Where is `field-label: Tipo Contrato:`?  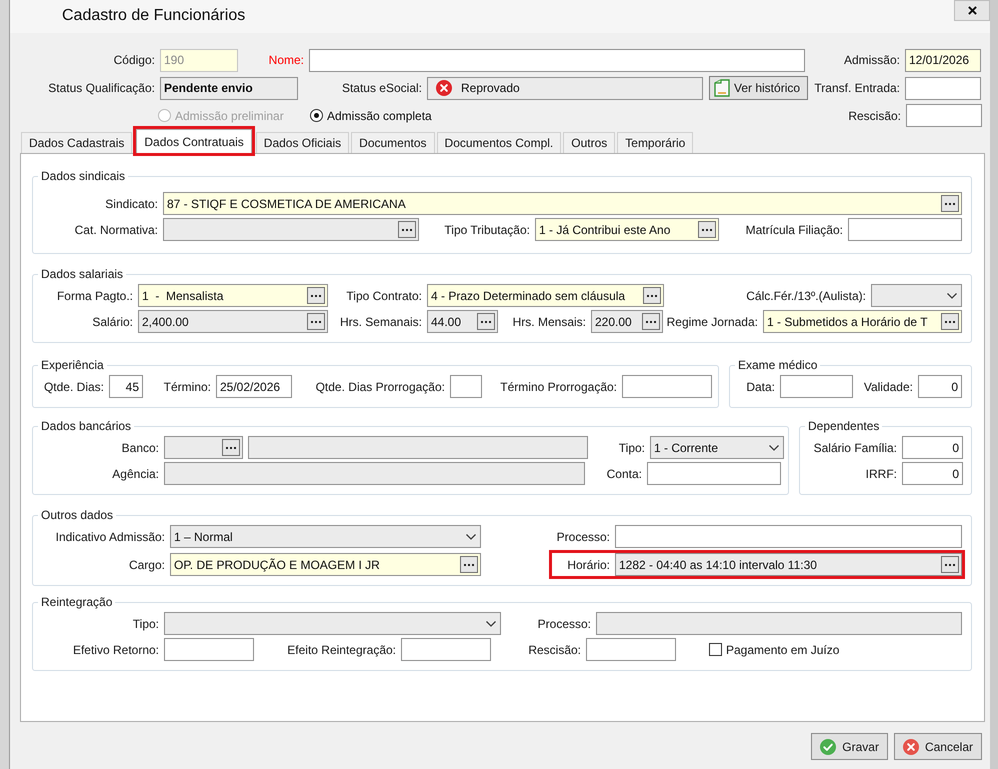
field-label: Tipo Contrato: is located at coordinates (384, 296).